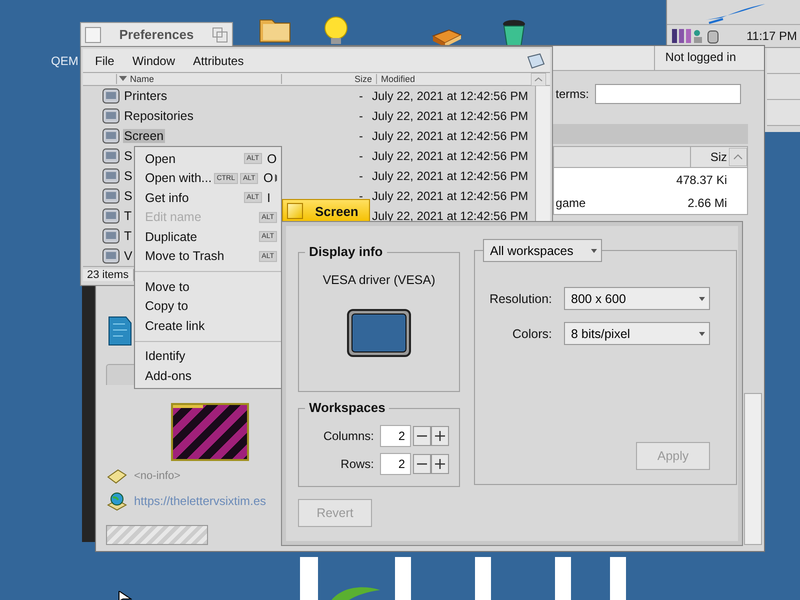  What do you see at coordinates (348, 436) in the screenshot?
I see `field-label: Columns:` at bounding box center [348, 436].